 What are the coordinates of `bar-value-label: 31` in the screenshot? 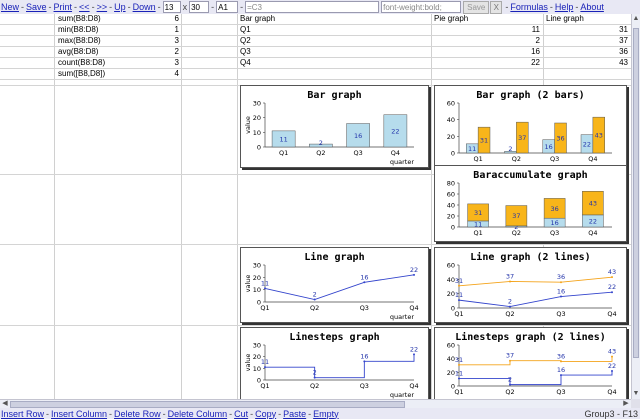 It's located at (478, 213).